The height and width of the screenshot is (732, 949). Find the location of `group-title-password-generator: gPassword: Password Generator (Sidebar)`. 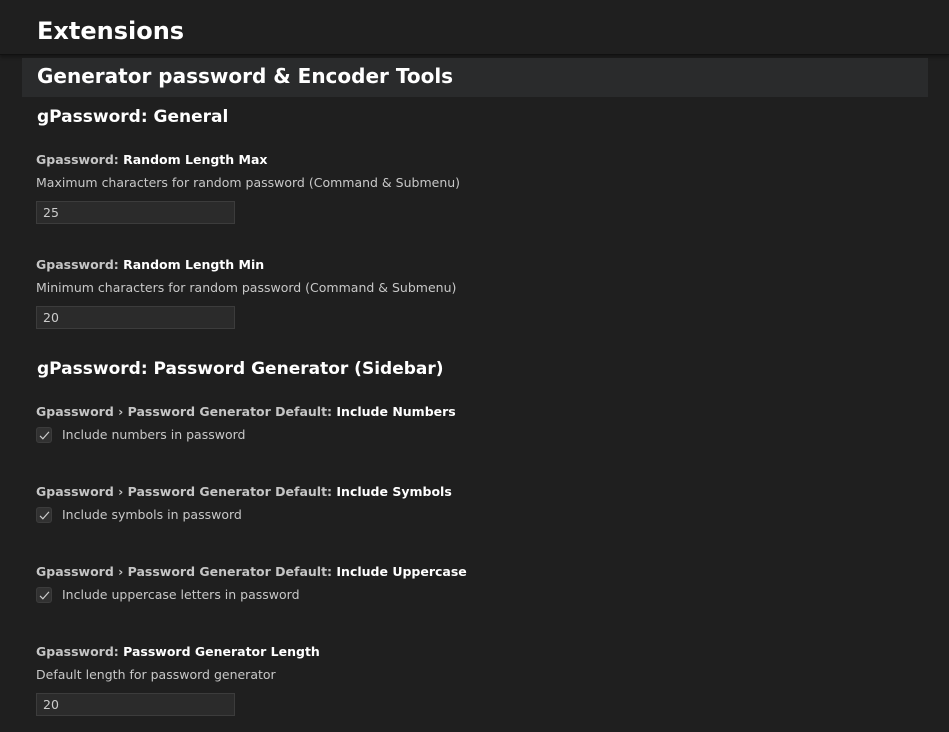

group-title-password-generator: gPassword: Password Generator (Sidebar) is located at coordinates (240, 369).